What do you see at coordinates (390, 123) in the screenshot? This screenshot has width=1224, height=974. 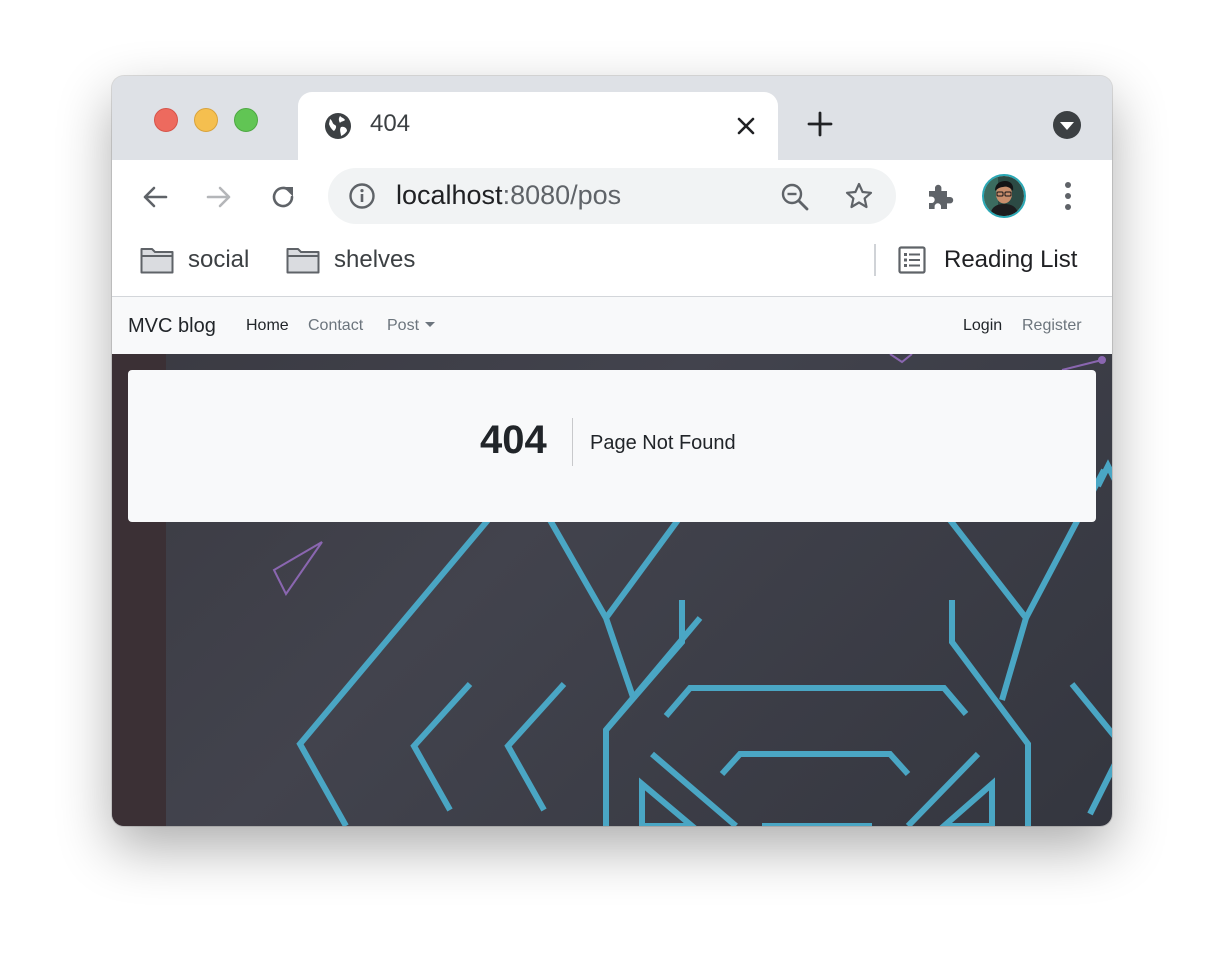 I see `tab-title: 404` at bounding box center [390, 123].